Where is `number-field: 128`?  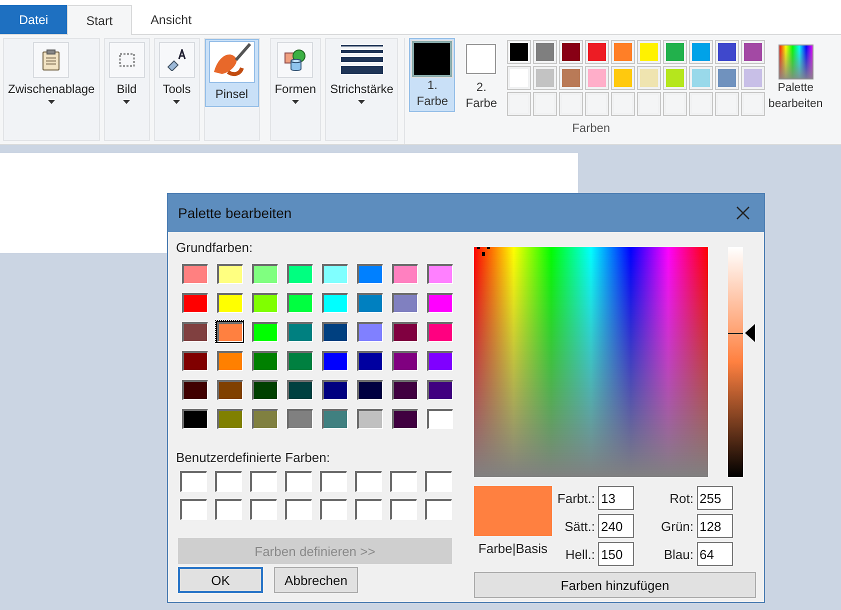
number-field: 128 is located at coordinates (714, 526).